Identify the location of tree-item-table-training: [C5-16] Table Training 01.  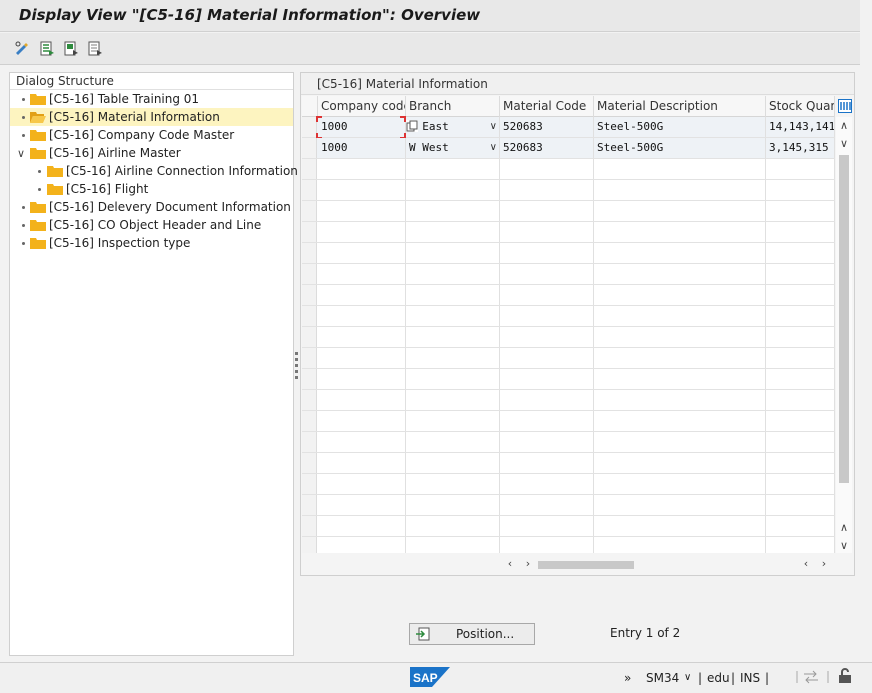
(151, 99).